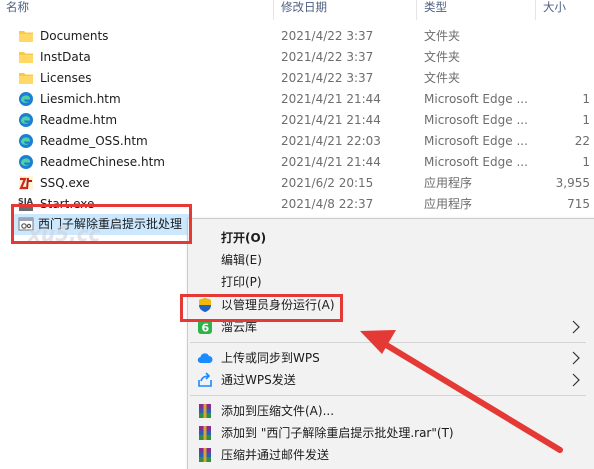 Image resolution: width=594 pixels, height=469 pixels. What do you see at coordinates (461, 391) in the screenshot?
I see `annotation-arrow-icon` at bounding box center [461, 391].